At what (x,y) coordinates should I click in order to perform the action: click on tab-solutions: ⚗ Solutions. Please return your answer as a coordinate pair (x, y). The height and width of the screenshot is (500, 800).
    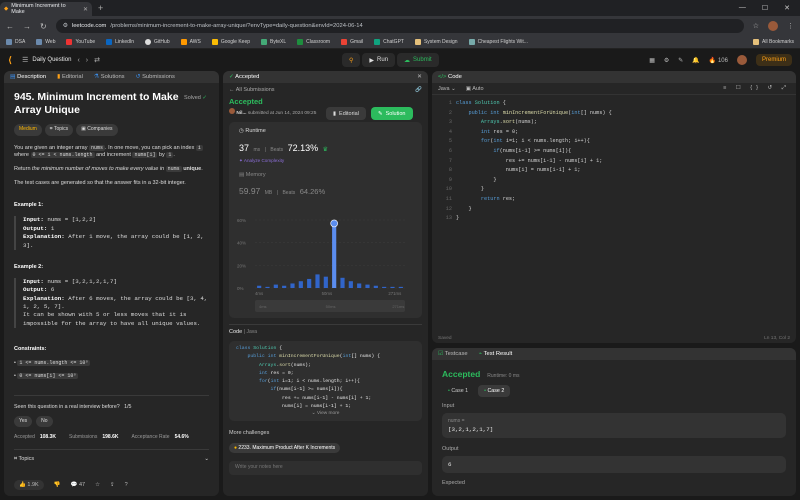
    Looking at the image, I should click on (109, 77).